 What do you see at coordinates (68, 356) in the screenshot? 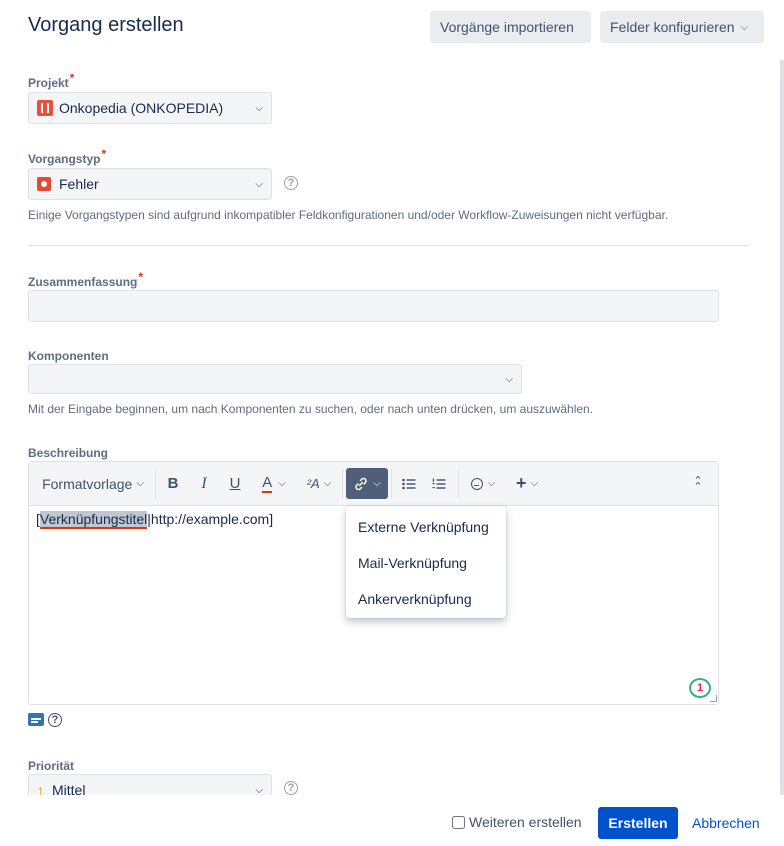
I see `components-label: Komponenten` at bounding box center [68, 356].